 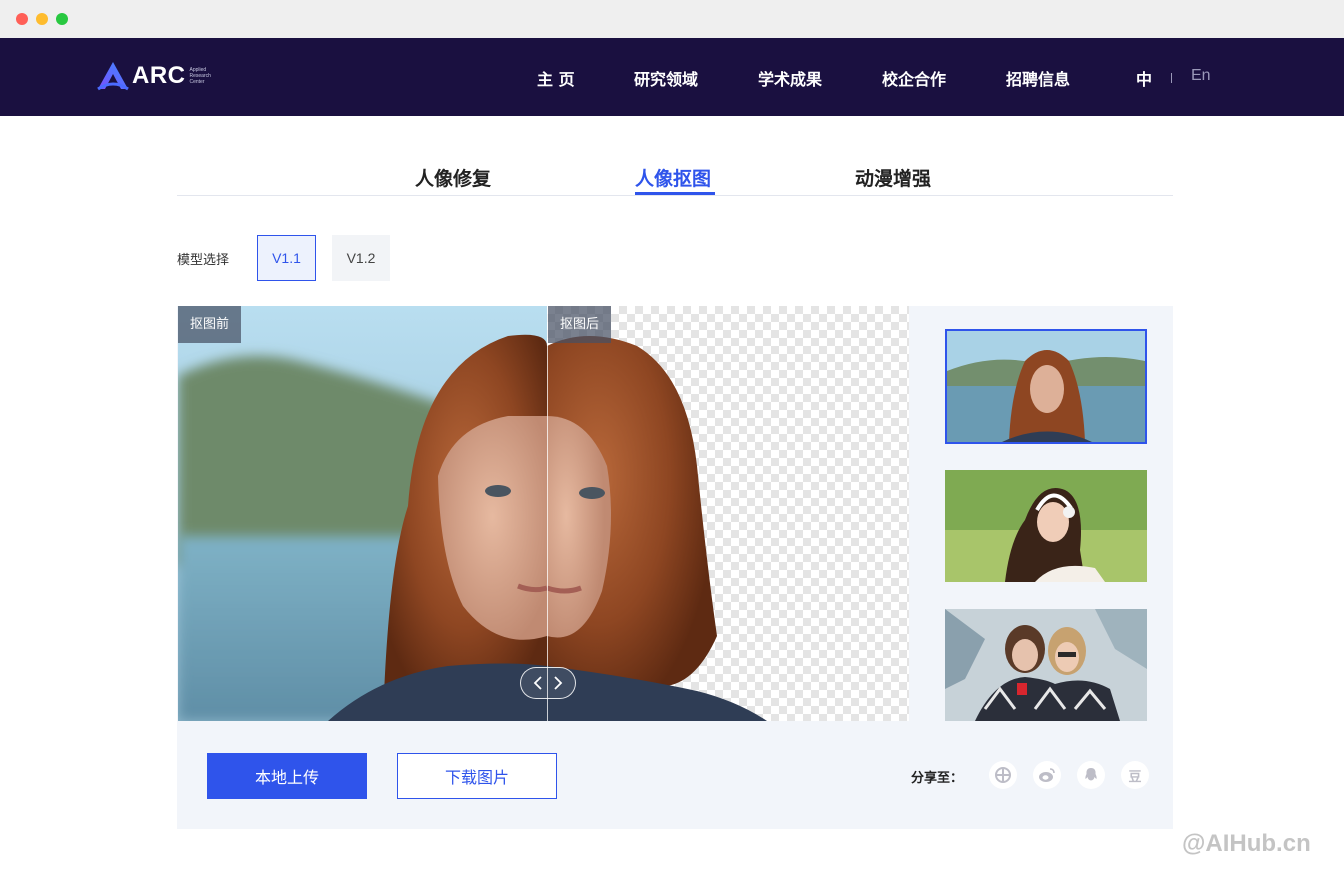 I want to click on wechat-moments-share-icon, so click(x=1003, y=775).